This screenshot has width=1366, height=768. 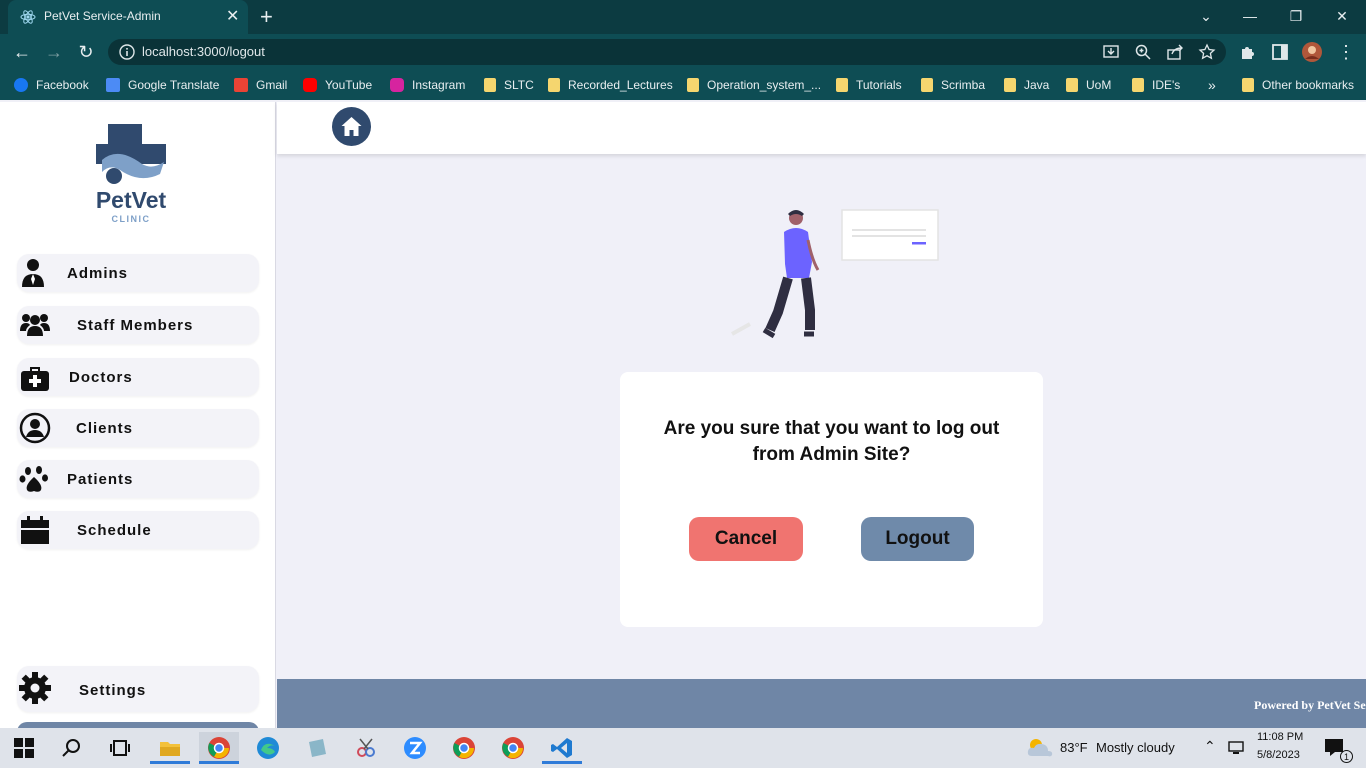 I want to click on google-translate-icon, so click(x=113, y=85).